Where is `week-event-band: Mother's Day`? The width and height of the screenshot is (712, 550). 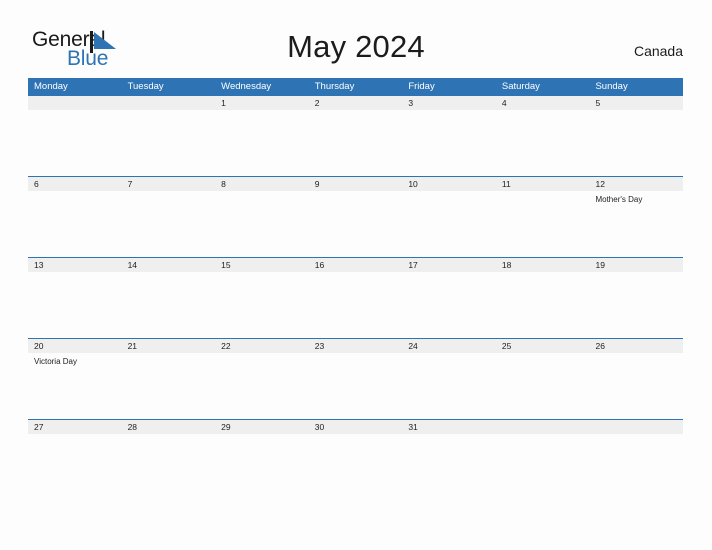 week-event-band: Mother's Day is located at coordinates (355, 224).